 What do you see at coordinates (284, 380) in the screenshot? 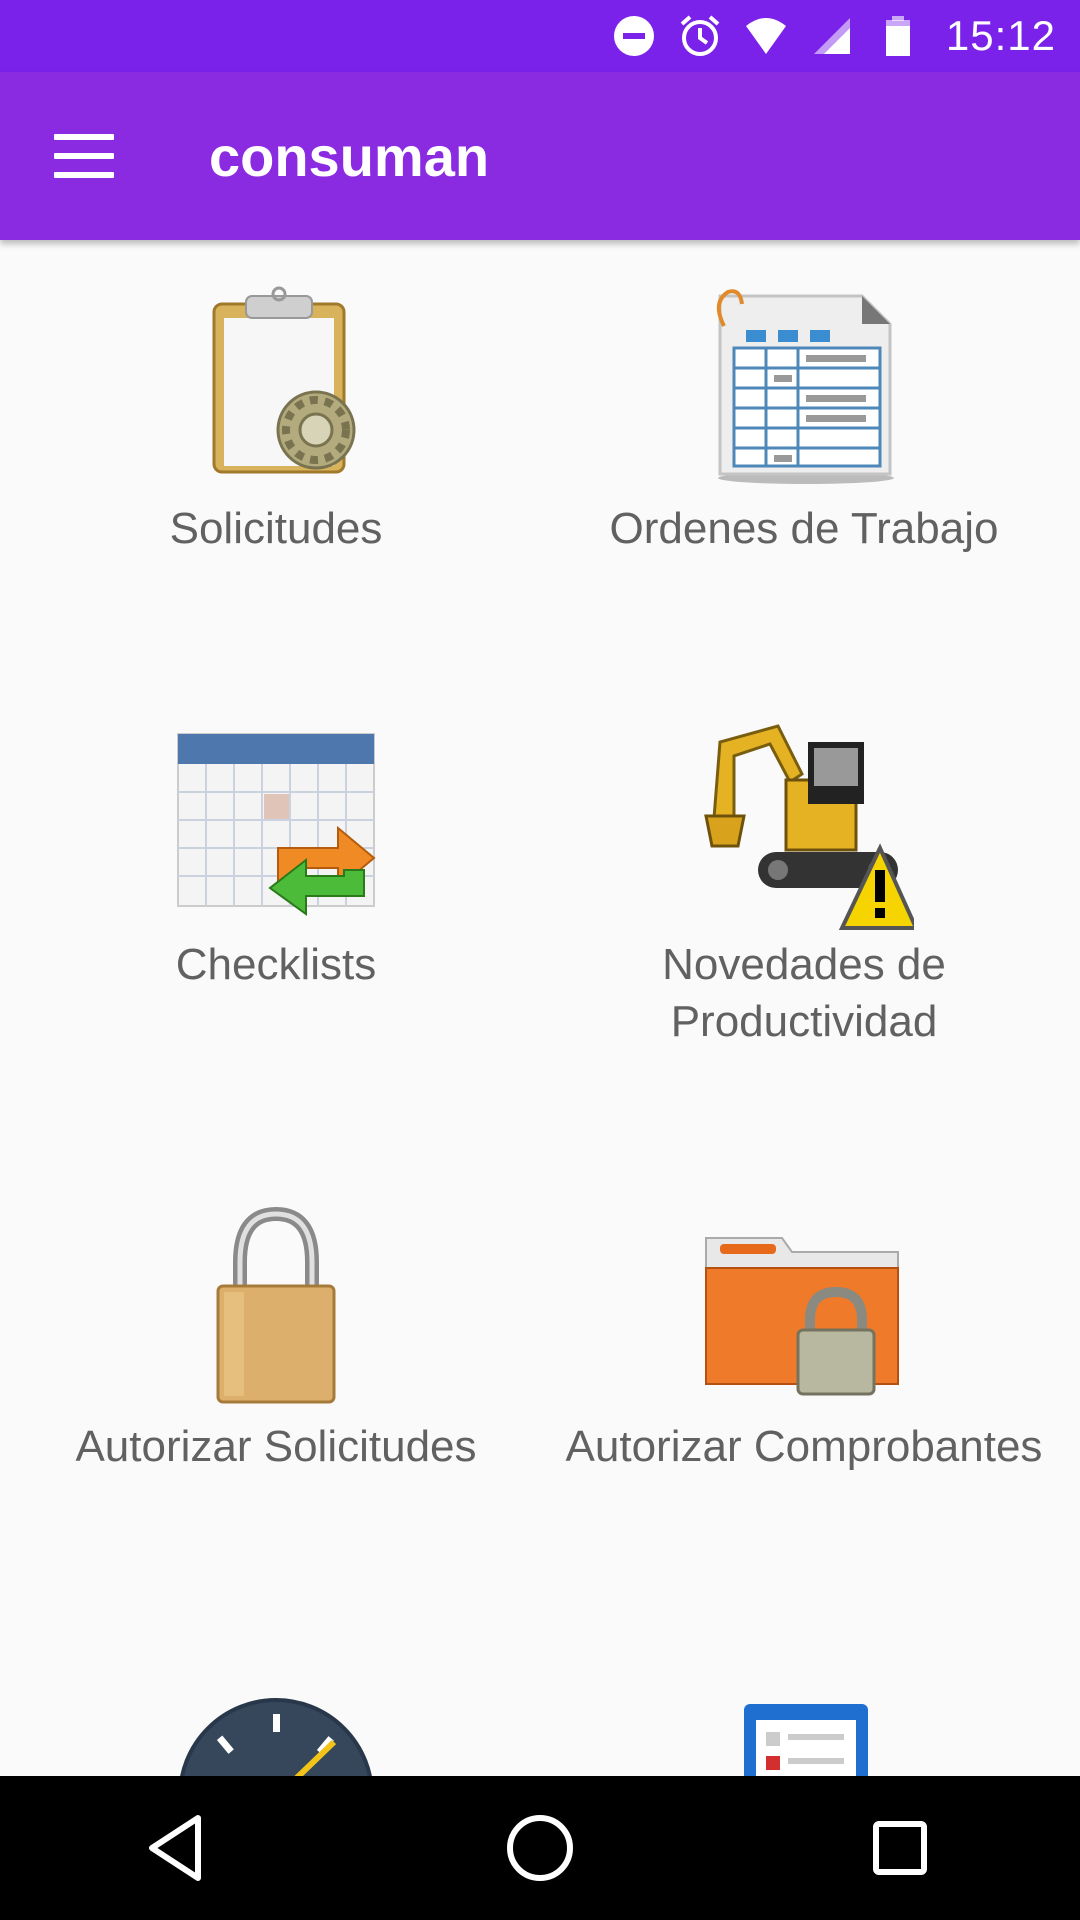
I see `clipboard-gear-icon` at bounding box center [284, 380].